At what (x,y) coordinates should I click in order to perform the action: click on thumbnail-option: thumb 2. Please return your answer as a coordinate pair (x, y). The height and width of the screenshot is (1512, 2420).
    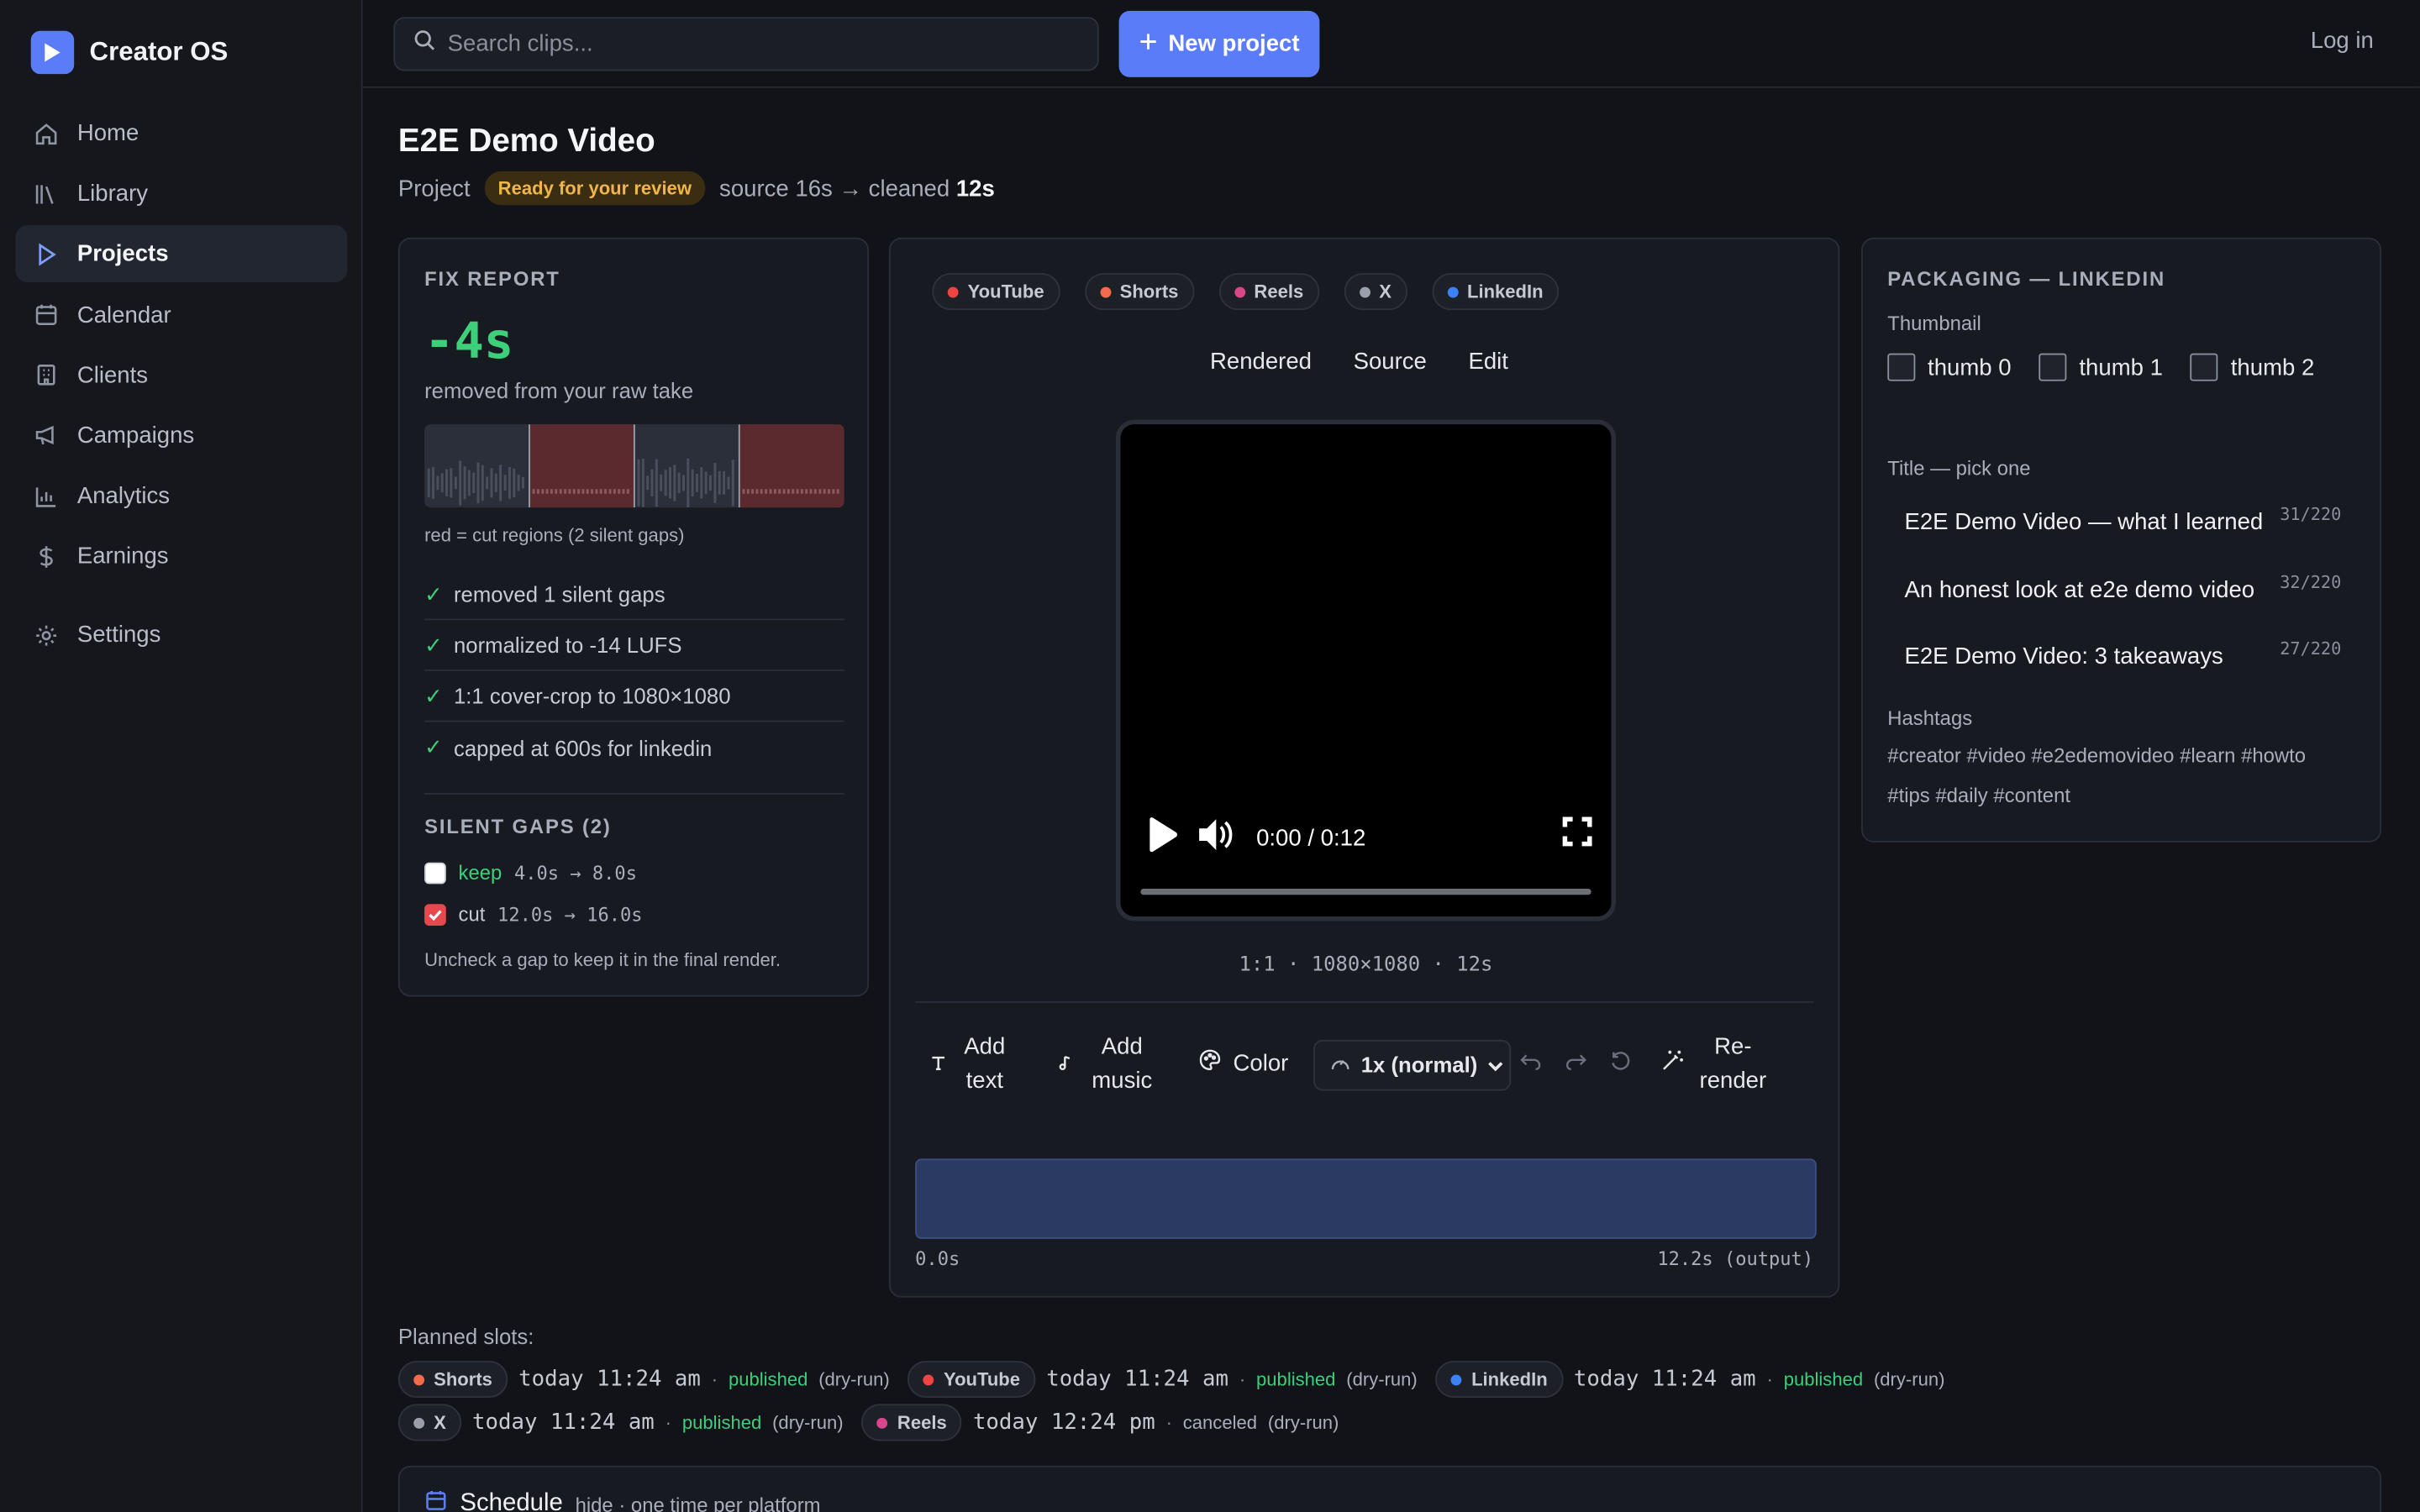
    Looking at the image, I should click on (2252, 367).